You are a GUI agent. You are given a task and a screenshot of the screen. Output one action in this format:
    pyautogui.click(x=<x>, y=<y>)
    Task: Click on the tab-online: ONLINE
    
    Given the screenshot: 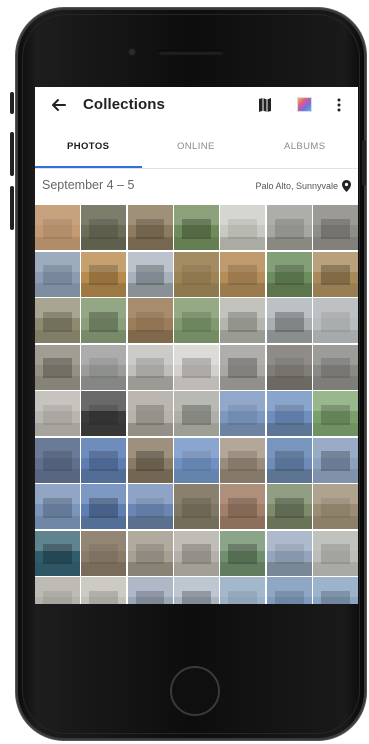 What is the action you would take?
    pyautogui.click(x=196, y=146)
    